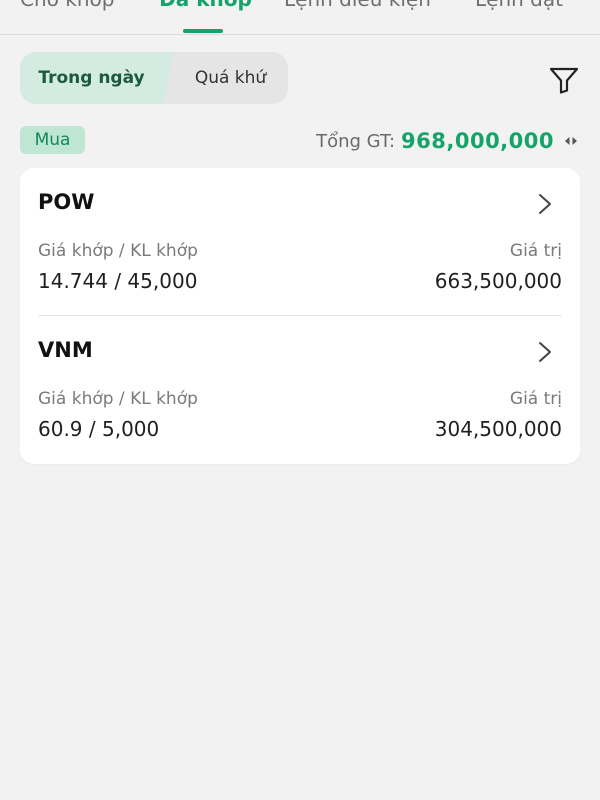 The height and width of the screenshot is (800, 600). Describe the element at coordinates (571, 141) in the screenshot. I see `left-right-arrows-icon` at that location.